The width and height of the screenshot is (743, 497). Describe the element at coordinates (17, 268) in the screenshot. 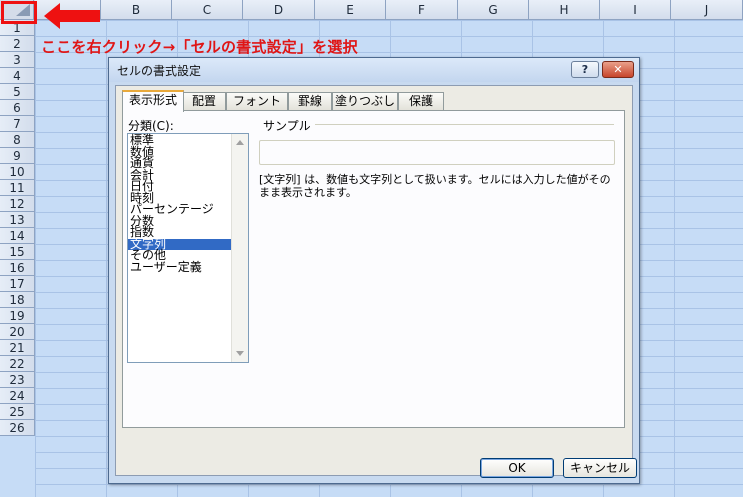

I see `row-header: 16` at that location.